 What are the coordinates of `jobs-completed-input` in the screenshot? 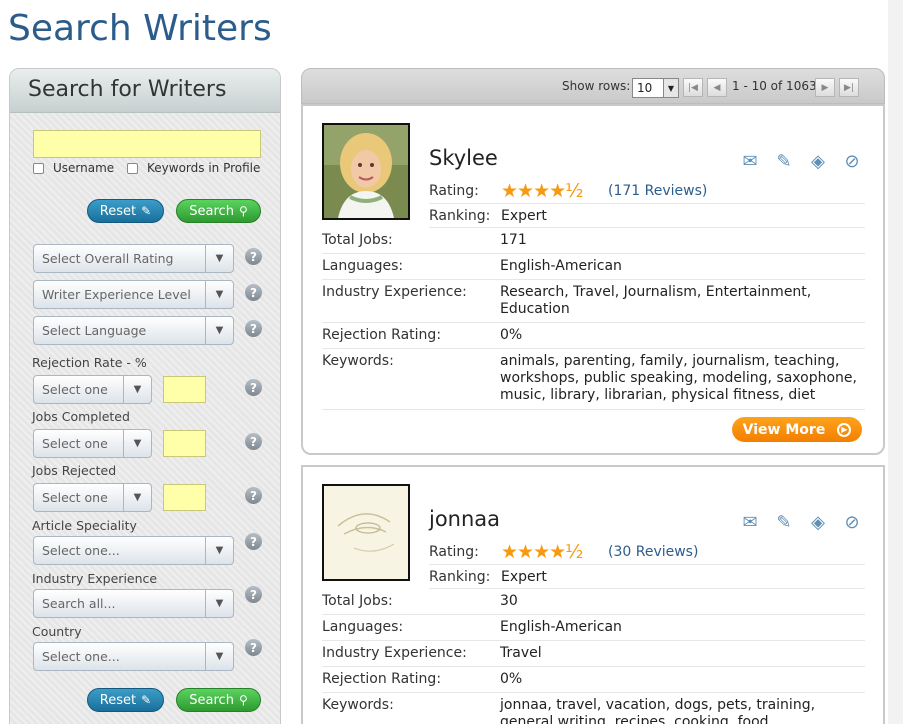 It's located at (184, 443).